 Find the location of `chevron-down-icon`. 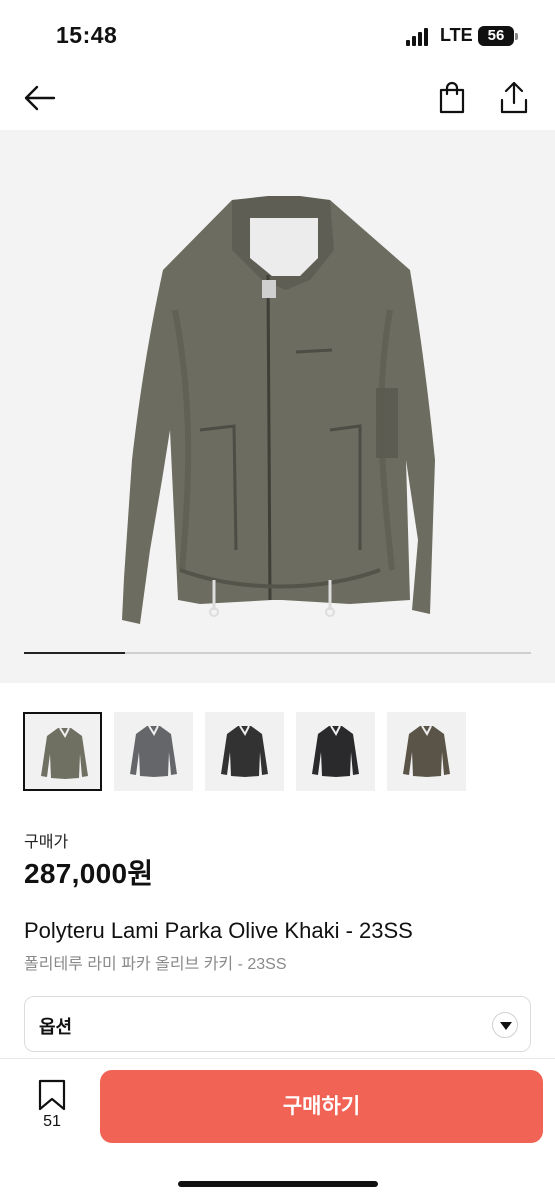

chevron-down-icon is located at coordinates (505, 1025).